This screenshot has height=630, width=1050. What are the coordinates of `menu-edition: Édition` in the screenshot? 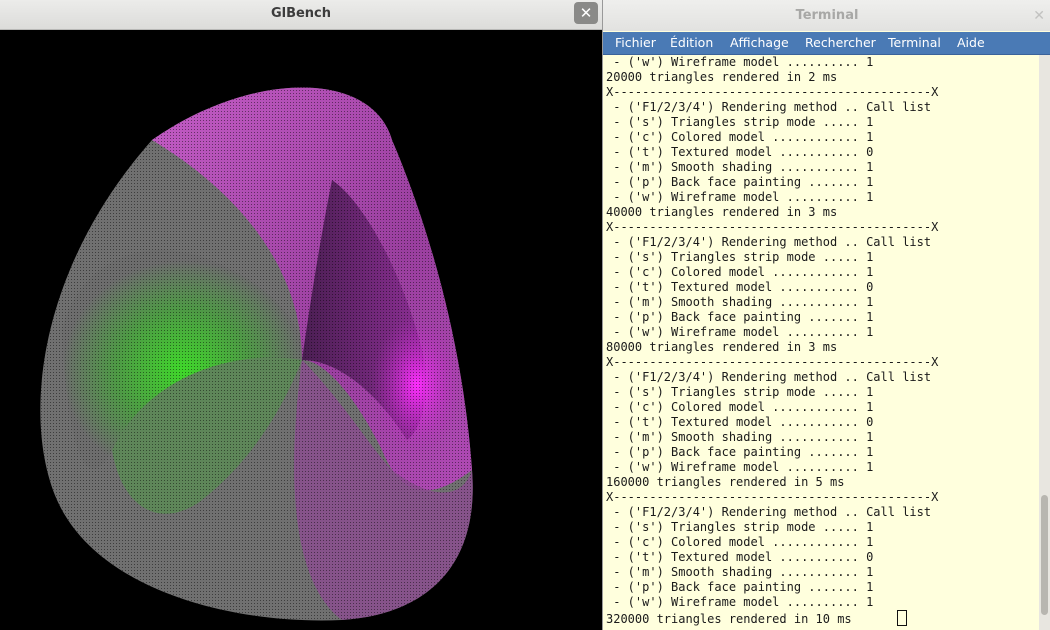 It's located at (691, 42).